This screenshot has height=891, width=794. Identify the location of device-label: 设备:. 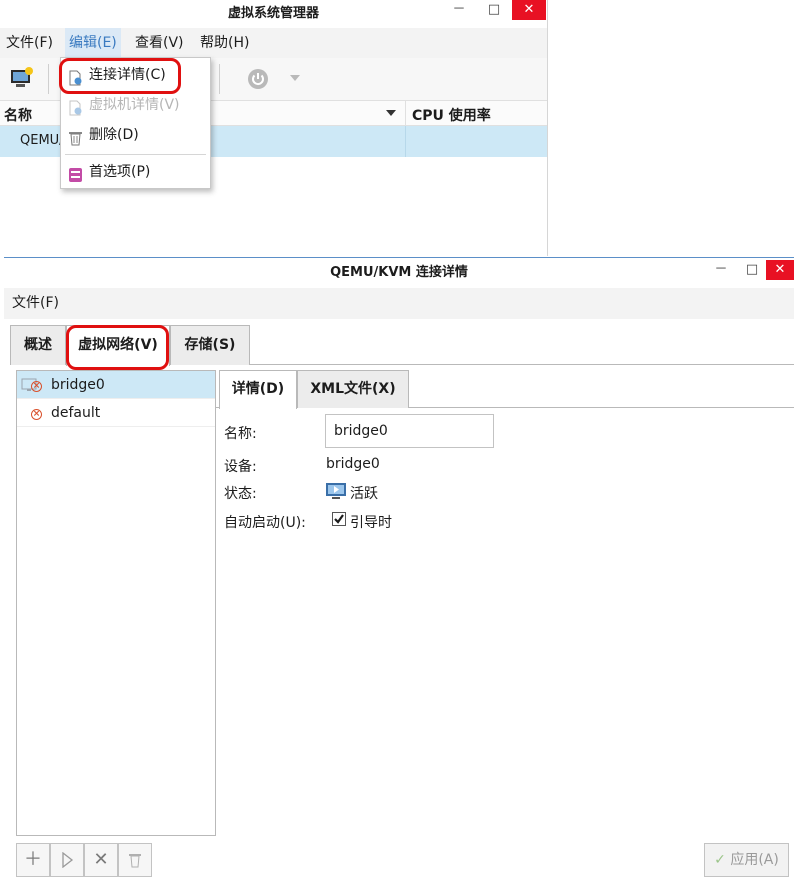
(240, 467).